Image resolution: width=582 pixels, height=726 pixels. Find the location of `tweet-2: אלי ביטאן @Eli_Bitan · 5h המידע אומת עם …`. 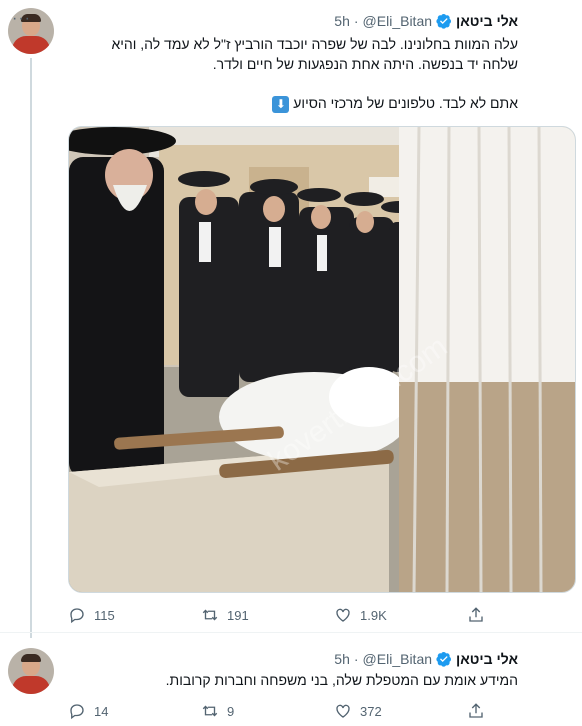

tweet-2: אלי ביטאן @Eli_Bitan · 5h המידע אומת עם … is located at coordinates (291, 683).